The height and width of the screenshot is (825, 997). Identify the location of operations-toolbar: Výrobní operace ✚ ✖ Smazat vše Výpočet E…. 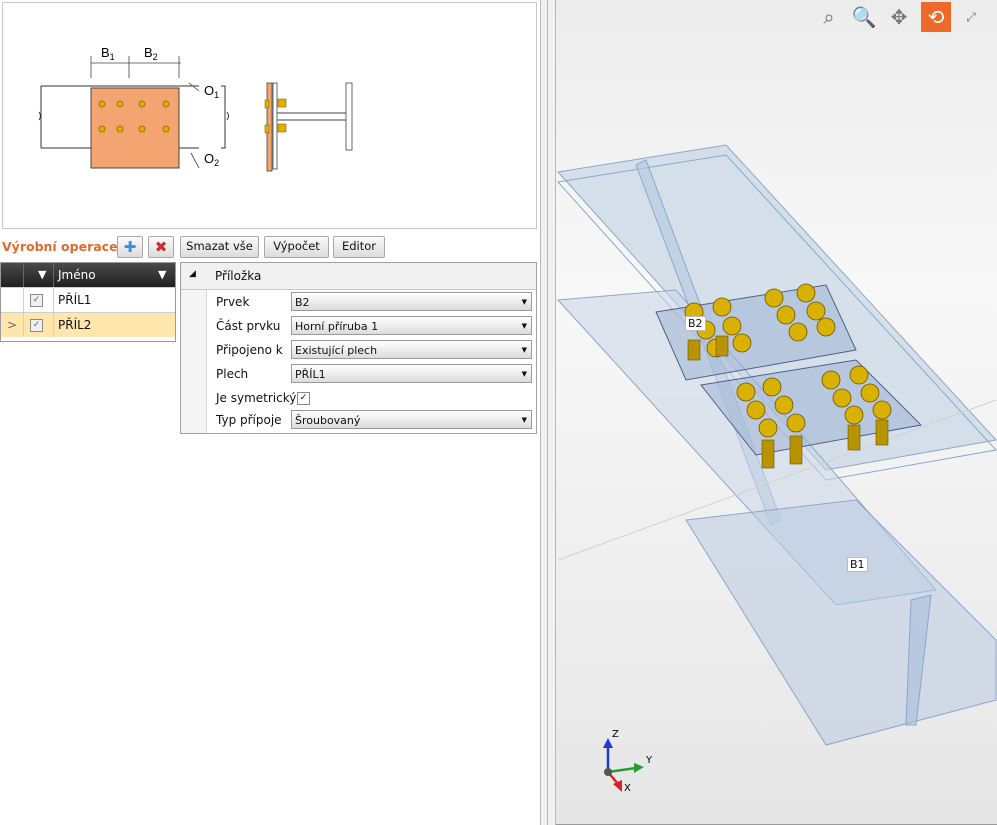
(270, 246).